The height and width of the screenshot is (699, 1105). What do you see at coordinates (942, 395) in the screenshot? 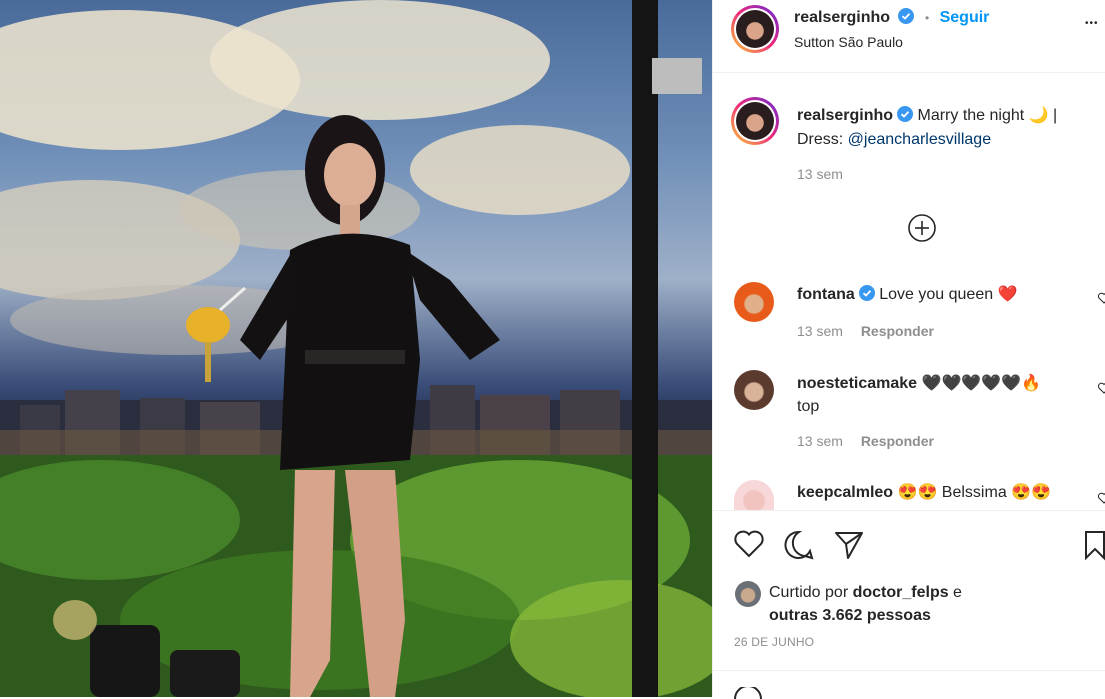
I see `comment: noesteticamake 🖤🖤🖤🖤🖤🔥 top` at bounding box center [942, 395].